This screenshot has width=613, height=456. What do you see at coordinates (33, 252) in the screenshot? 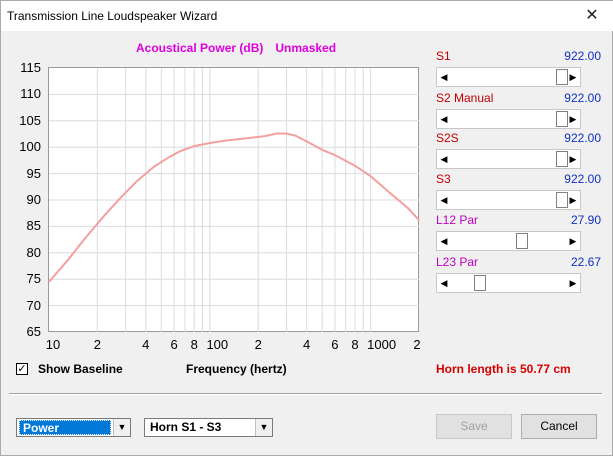
I see `y-tick-label: 80` at bounding box center [33, 252].